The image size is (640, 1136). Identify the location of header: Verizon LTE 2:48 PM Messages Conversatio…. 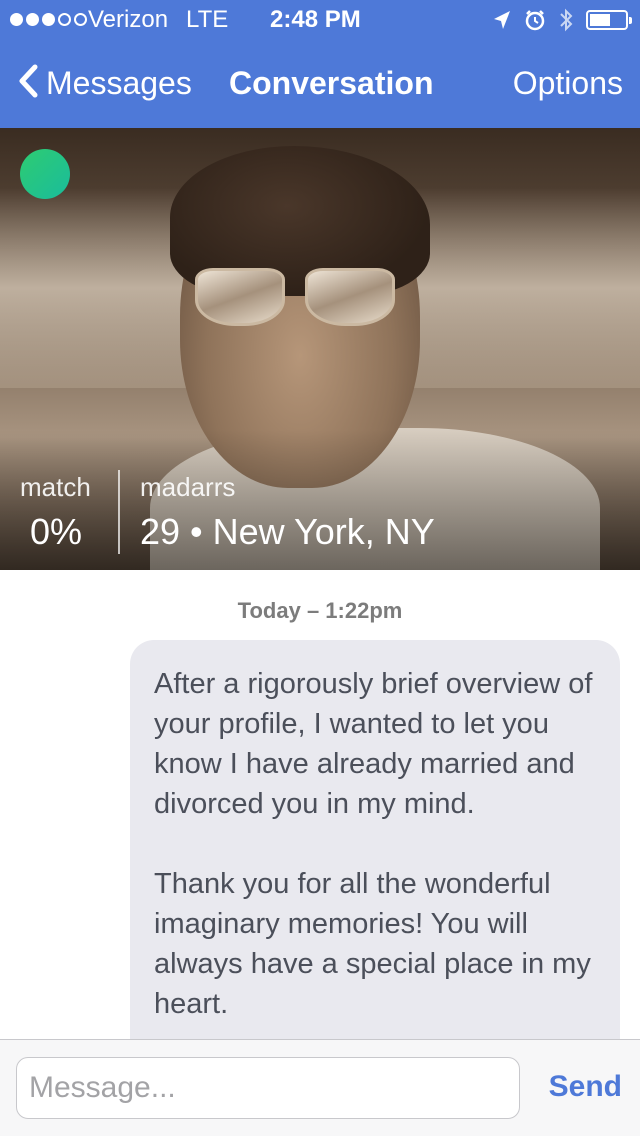
(320, 64).